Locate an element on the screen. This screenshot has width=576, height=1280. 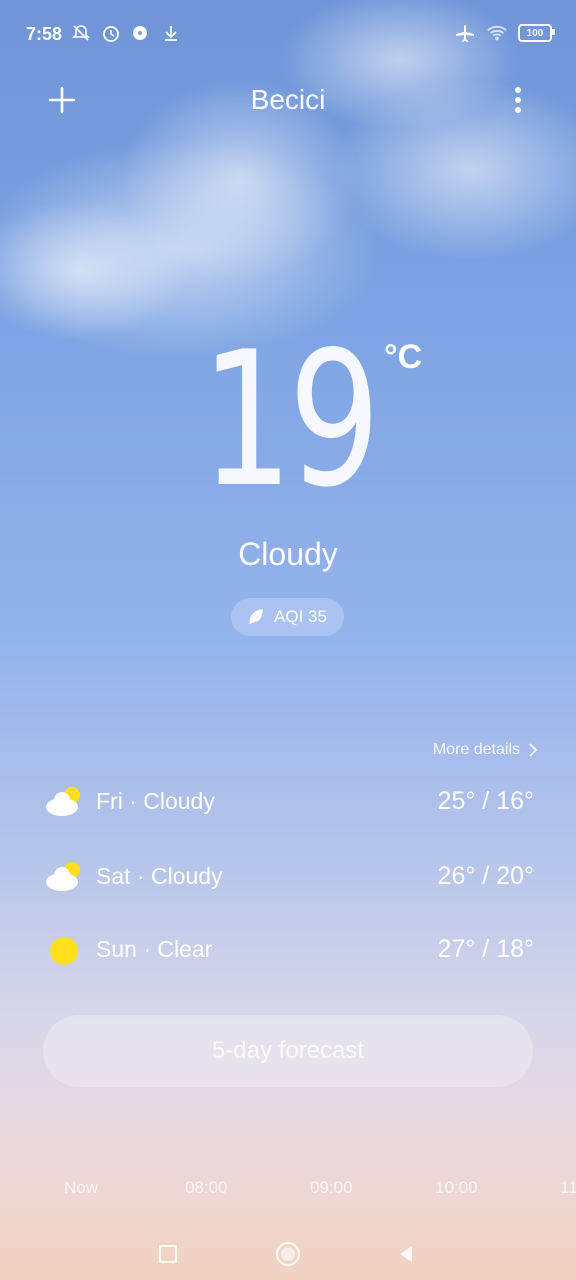
alarm-icon is located at coordinates (111, 33).